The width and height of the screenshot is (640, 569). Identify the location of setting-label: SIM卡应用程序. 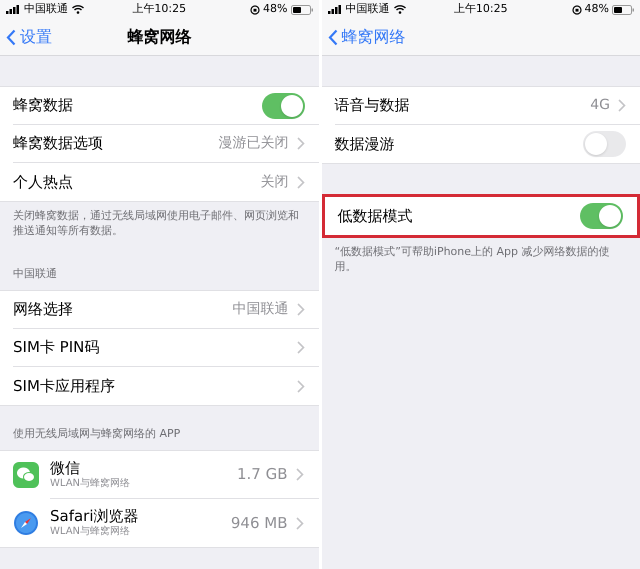
(64, 386).